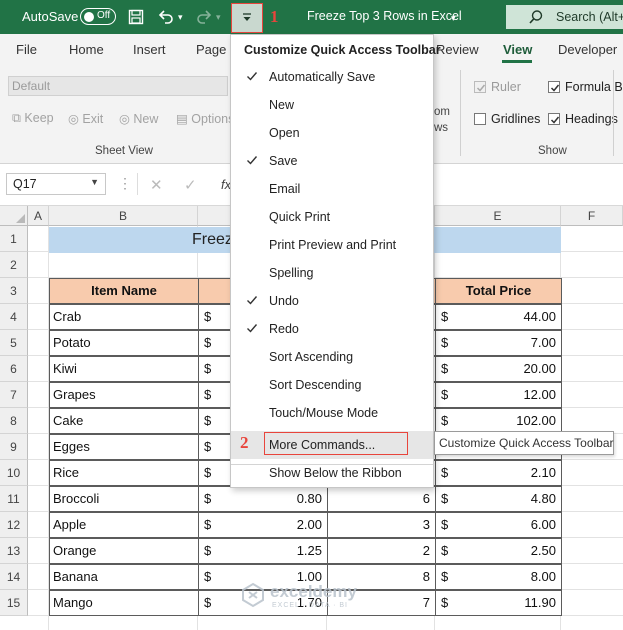 Image resolution: width=623 pixels, height=630 pixels. Describe the element at coordinates (124, 473) in the screenshot. I see `item-name-cell: Rice` at that location.